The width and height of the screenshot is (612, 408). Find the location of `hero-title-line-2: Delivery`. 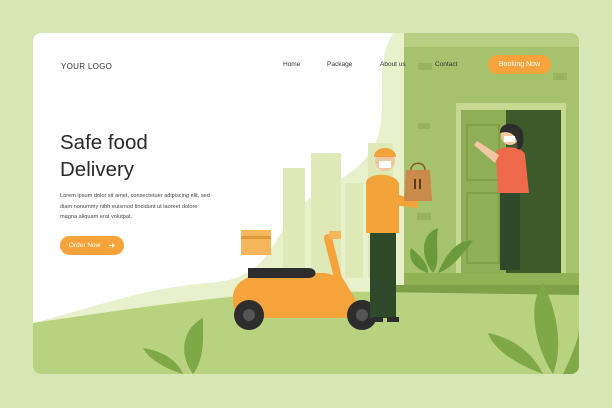

hero-title-line-2: Delivery is located at coordinates (97, 169).